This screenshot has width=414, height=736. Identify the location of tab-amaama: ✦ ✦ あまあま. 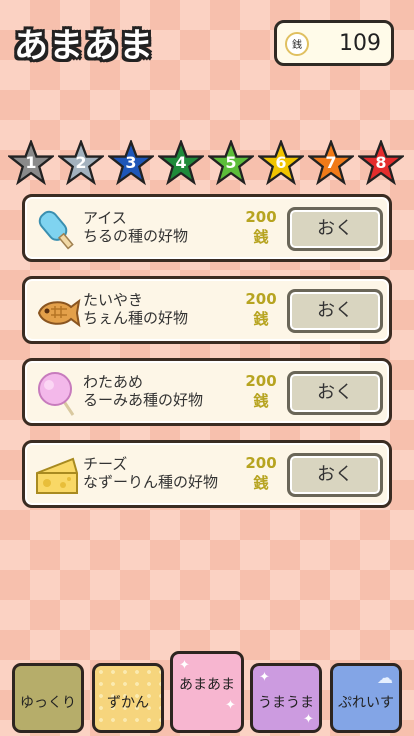
(207, 692).